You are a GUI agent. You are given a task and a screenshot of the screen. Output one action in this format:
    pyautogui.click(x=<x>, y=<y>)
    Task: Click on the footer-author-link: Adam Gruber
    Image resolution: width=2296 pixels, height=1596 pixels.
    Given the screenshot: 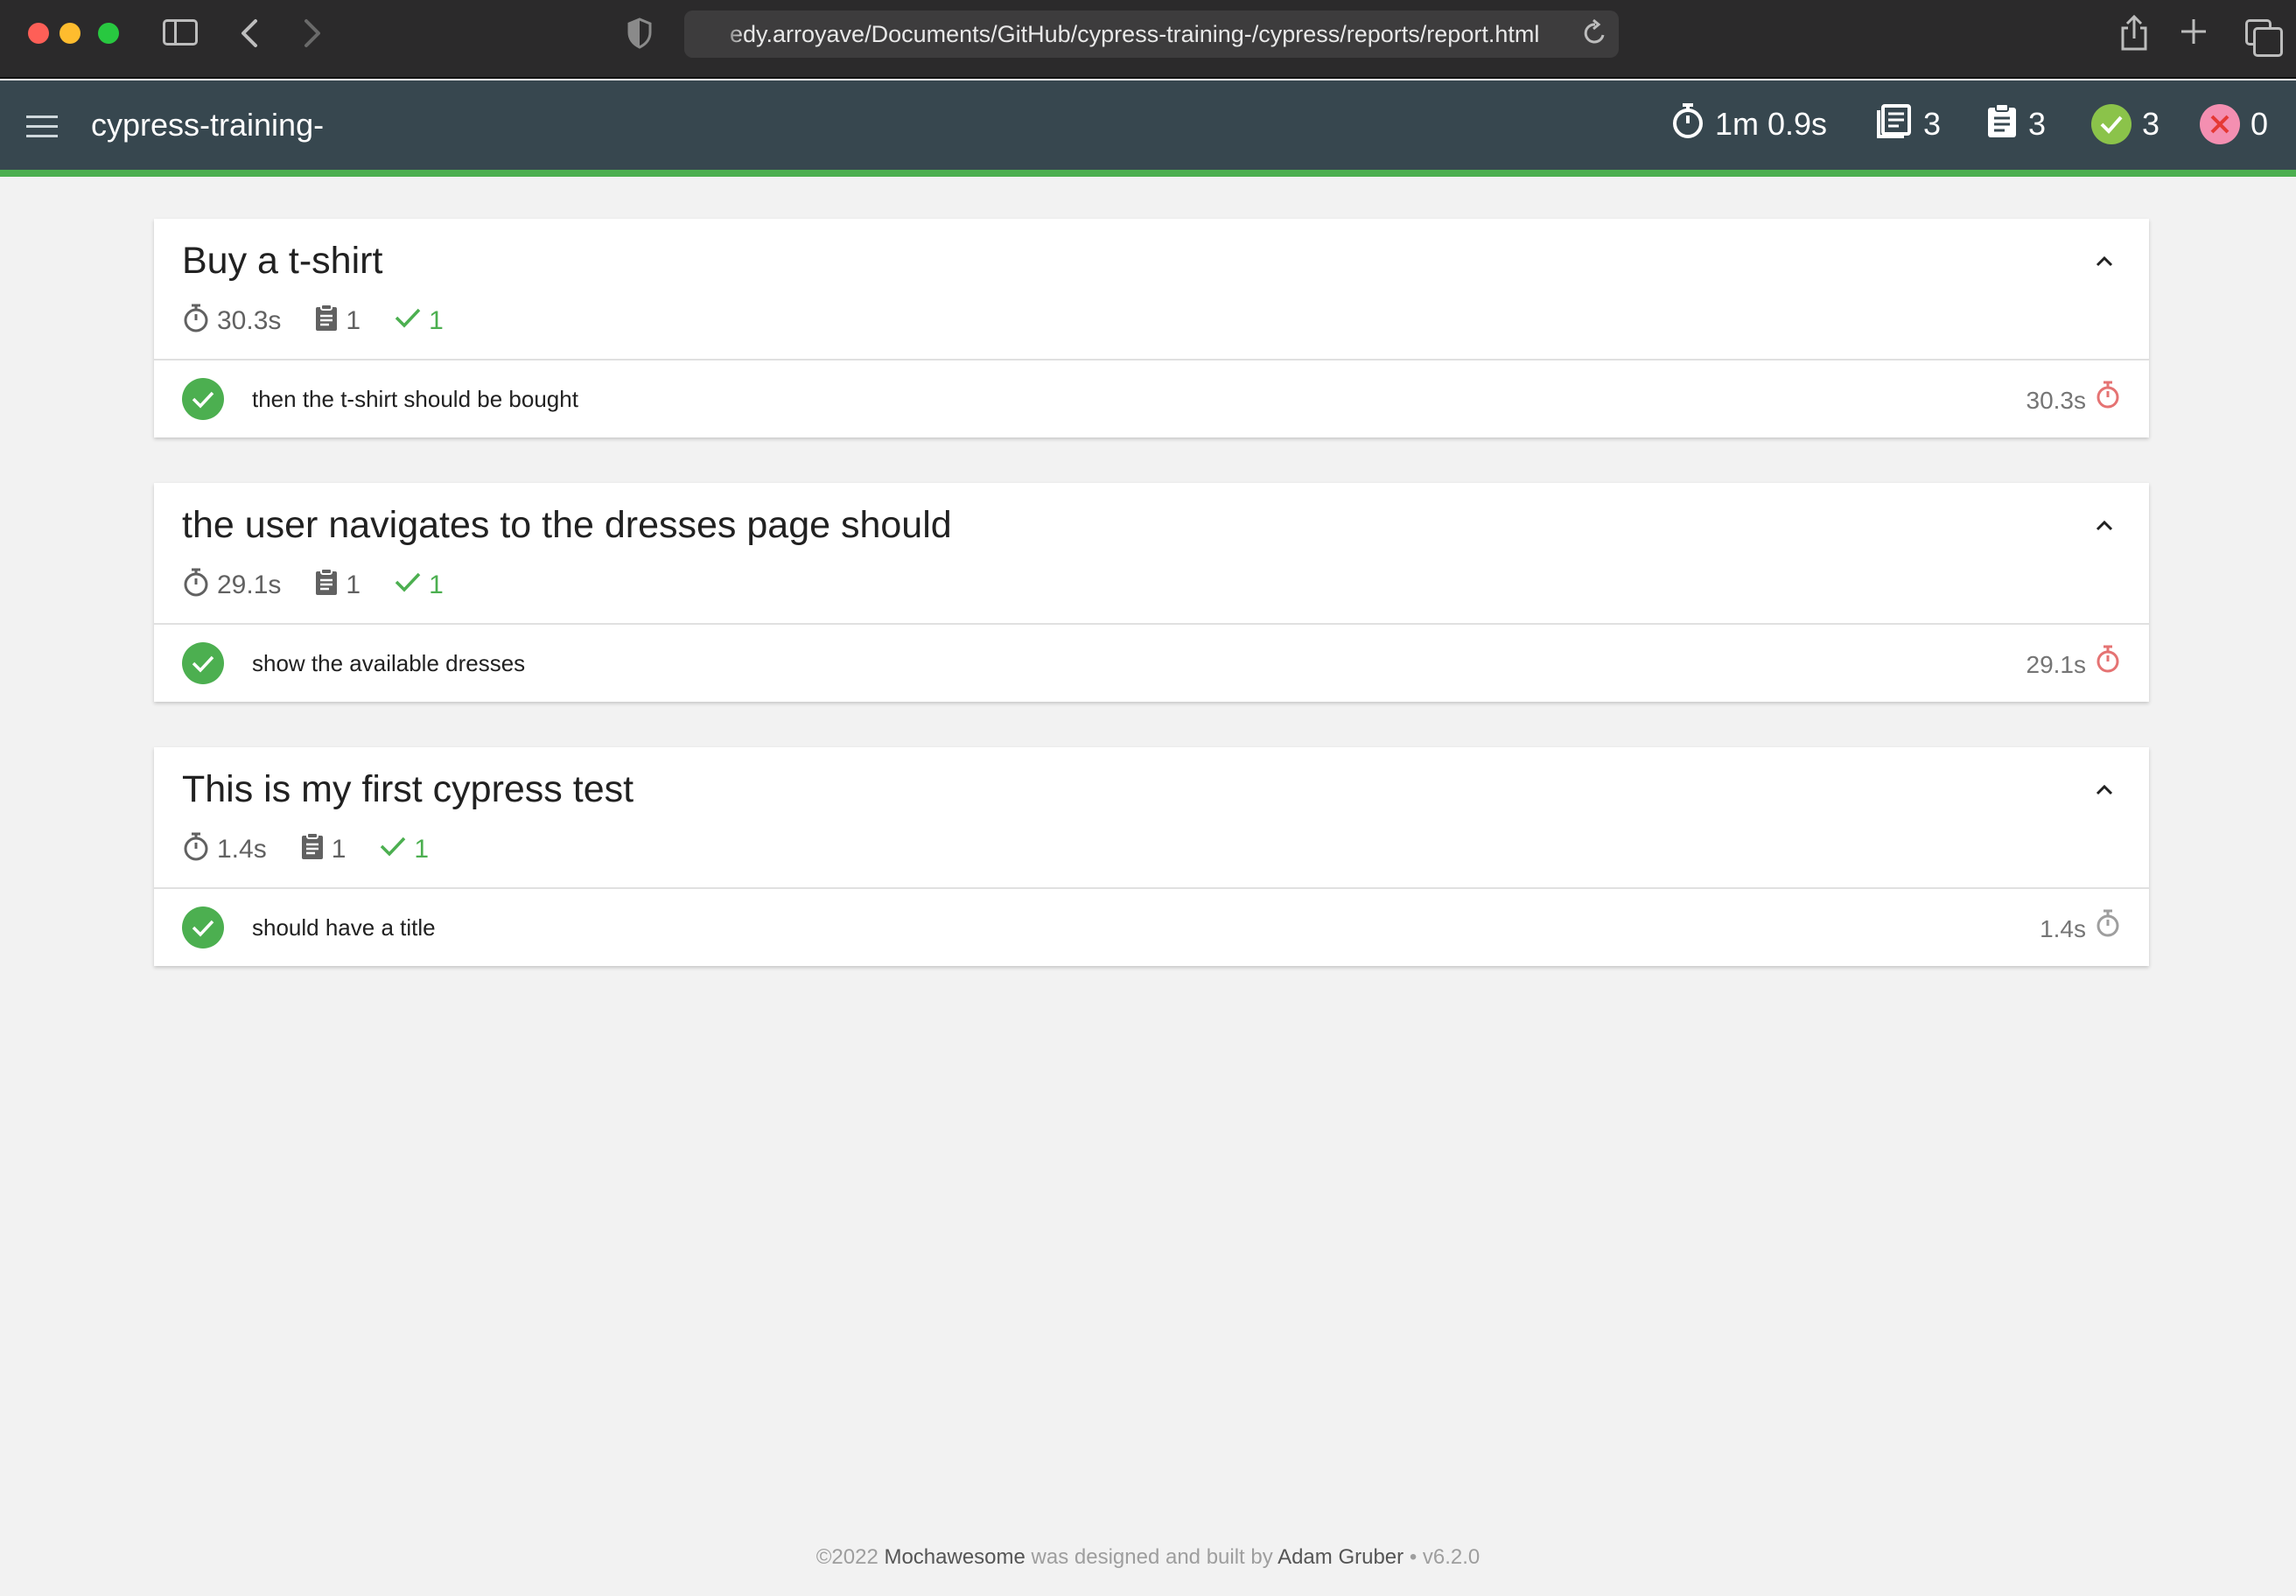 What is the action you would take?
    pyautogui.click(x=1341, y=1557)
    